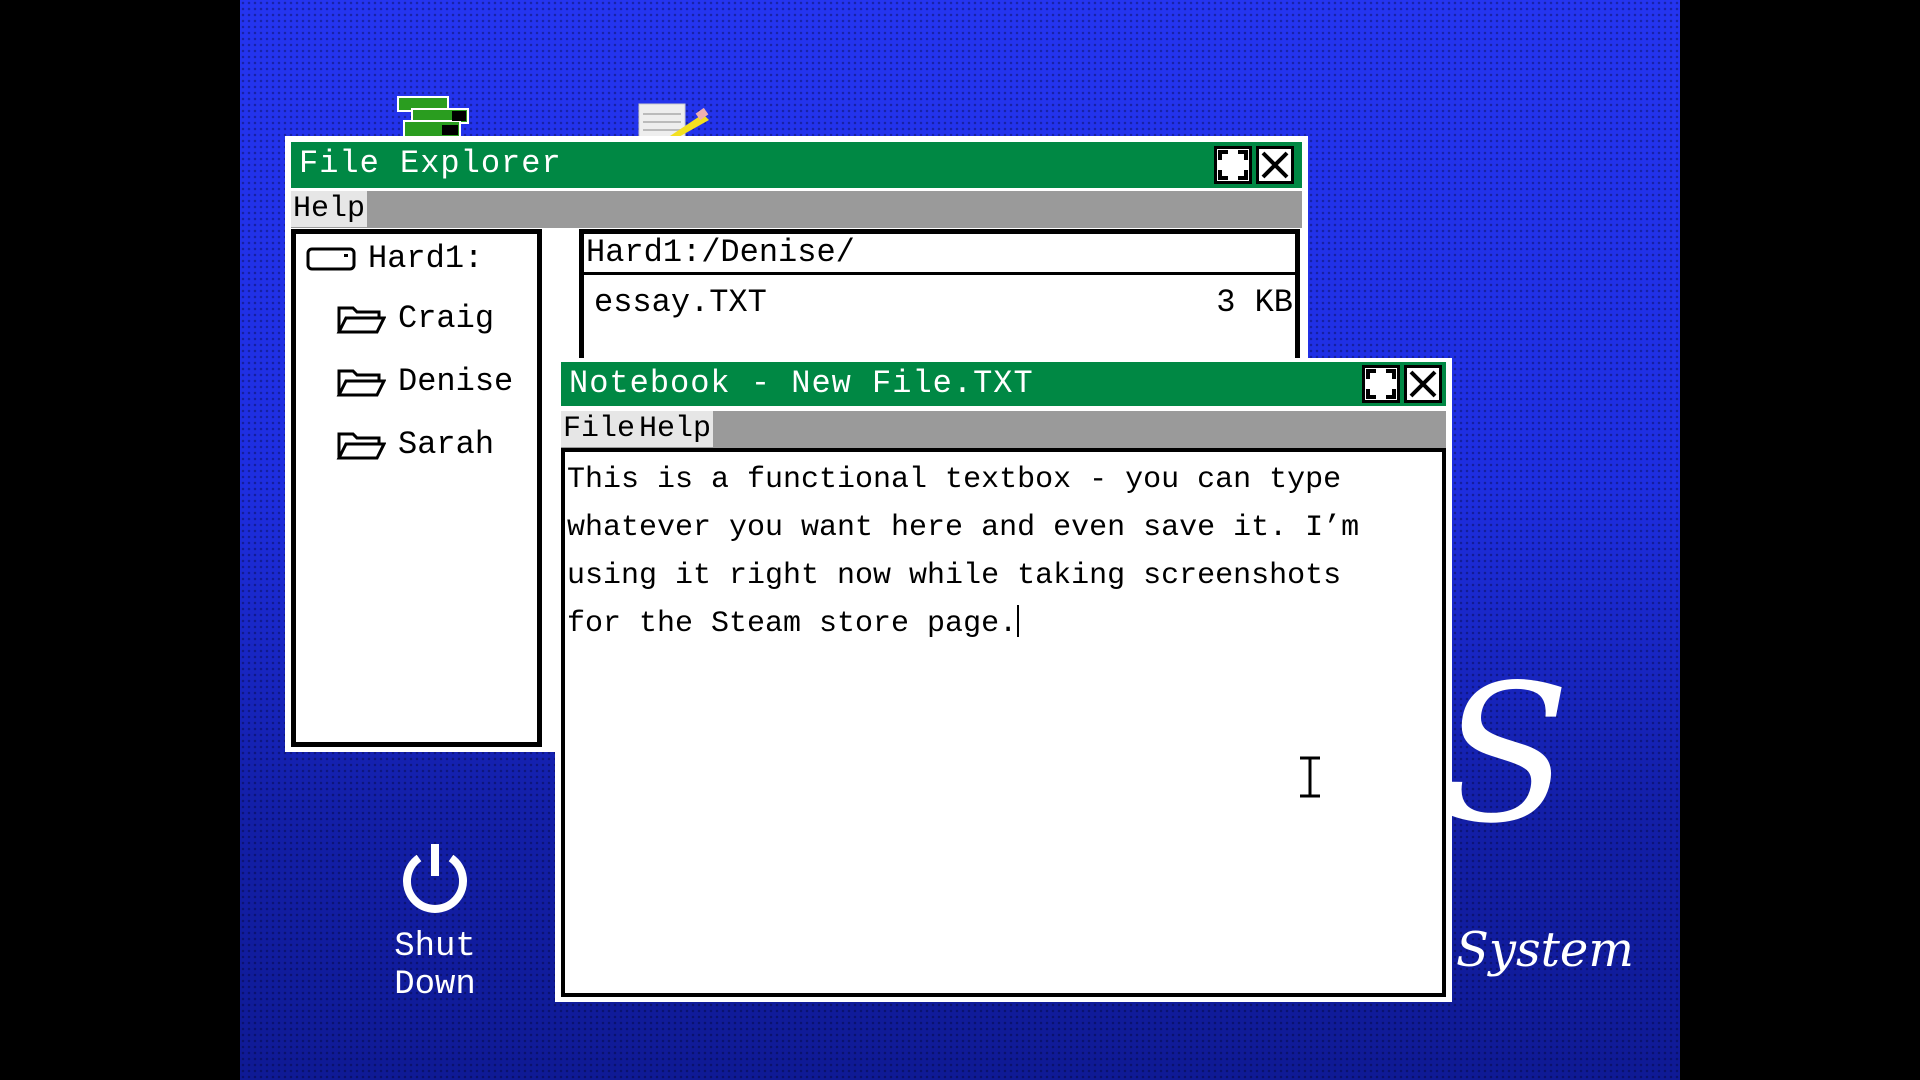 The height and width of the screenshot is (1080, 1920). Describe the element at coordinates (1254, 302) in the screenshot. I see `file-size: 3 KB` at that location.